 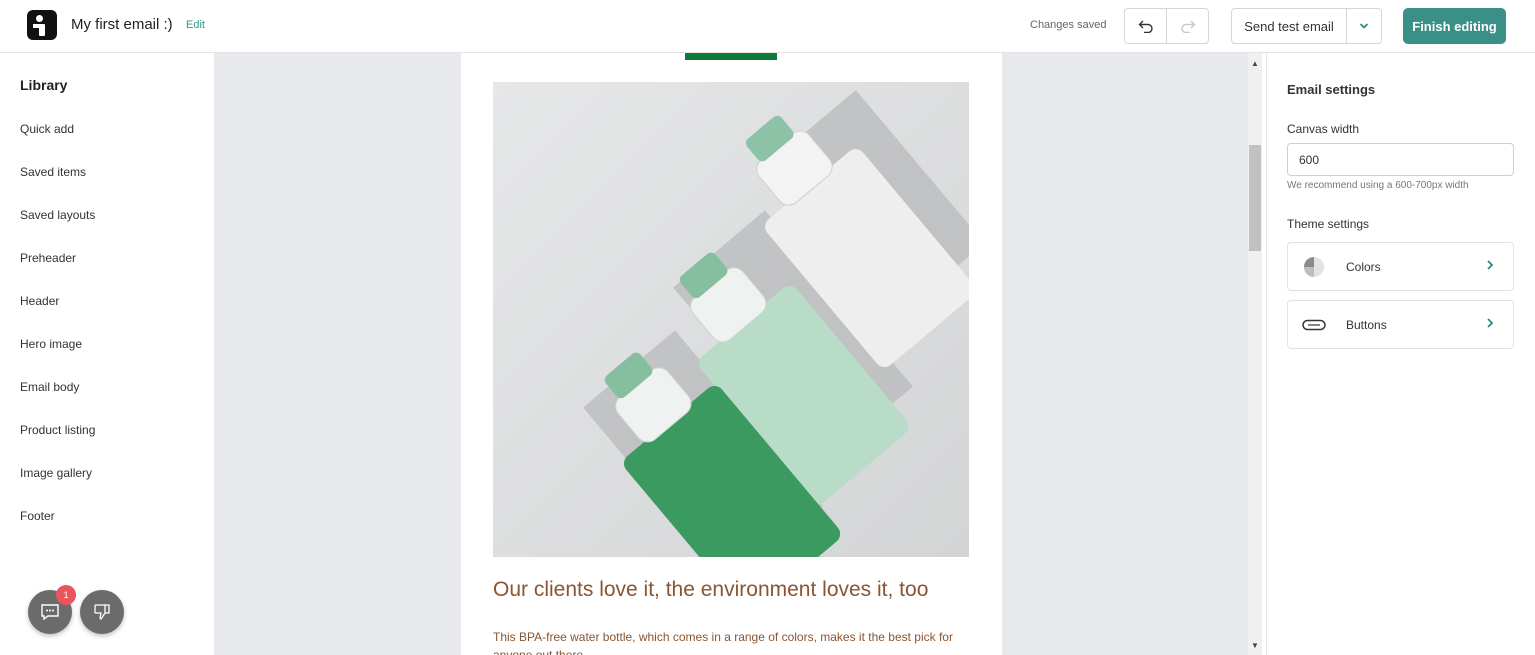 I want to click on finish-editing-button: Finish editing, so click(x=1454, y=26).